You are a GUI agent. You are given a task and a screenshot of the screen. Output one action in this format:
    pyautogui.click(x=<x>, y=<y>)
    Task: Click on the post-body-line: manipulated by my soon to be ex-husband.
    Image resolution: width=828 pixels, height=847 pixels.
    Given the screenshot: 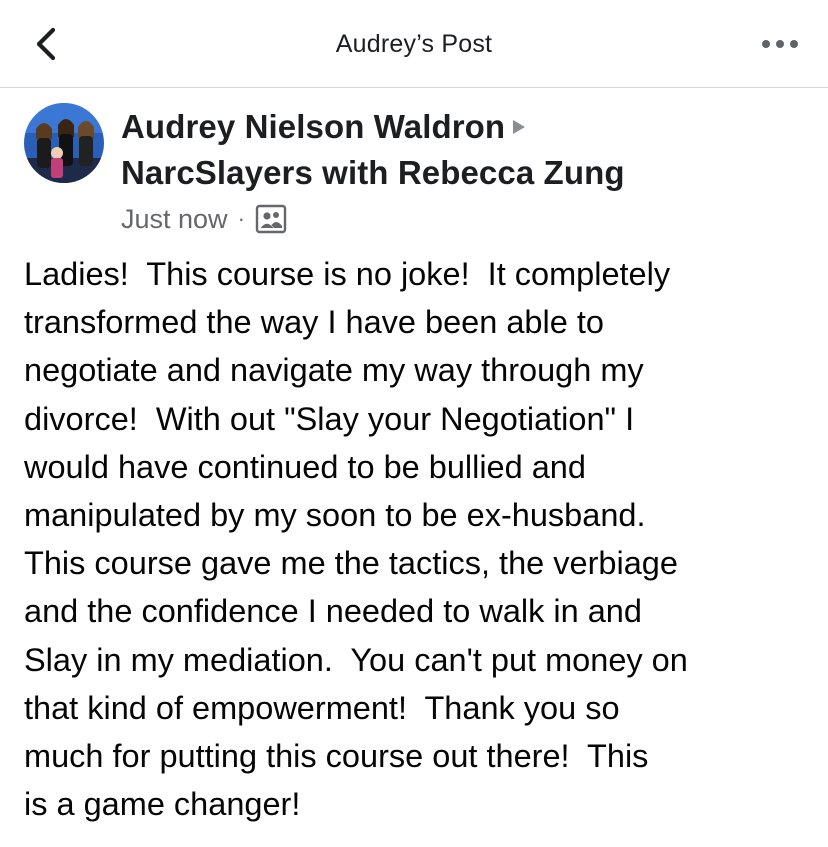 What is the action you would take?
    pyautogui.click(x=335, y=515)
    